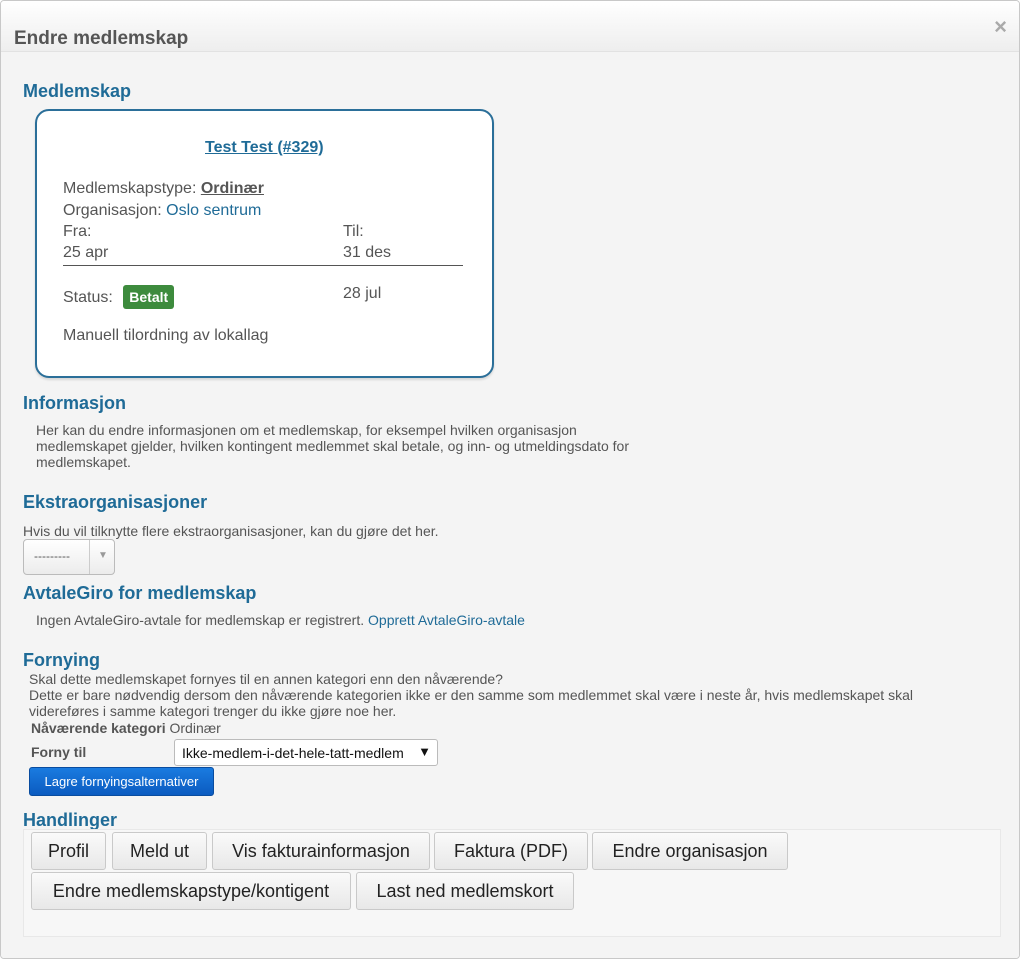 Image resolution: width=1020 pixels, height=959 pixels. What do you see at coordinates (75, 403) in the screenshot?
I see `info-heading: Informasjon` at bounding box center [75, 403].